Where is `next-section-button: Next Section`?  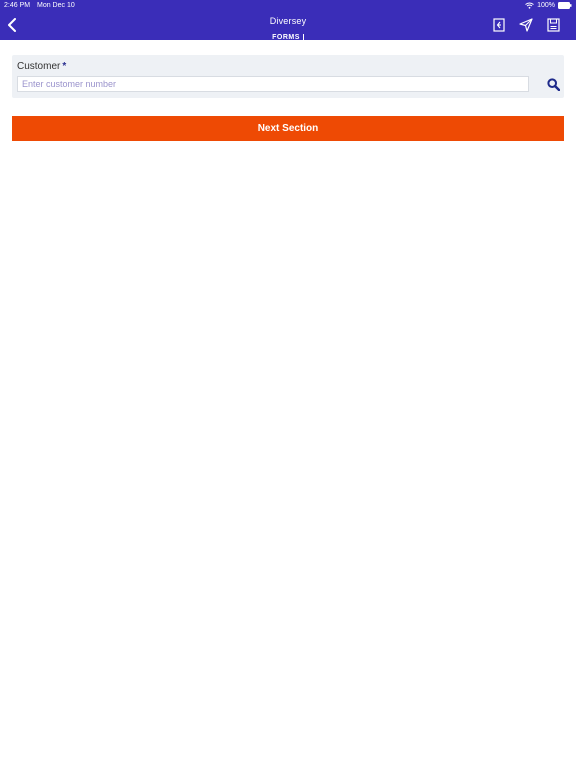 next-section-button: Next Section is located at coordinates (288, 128).